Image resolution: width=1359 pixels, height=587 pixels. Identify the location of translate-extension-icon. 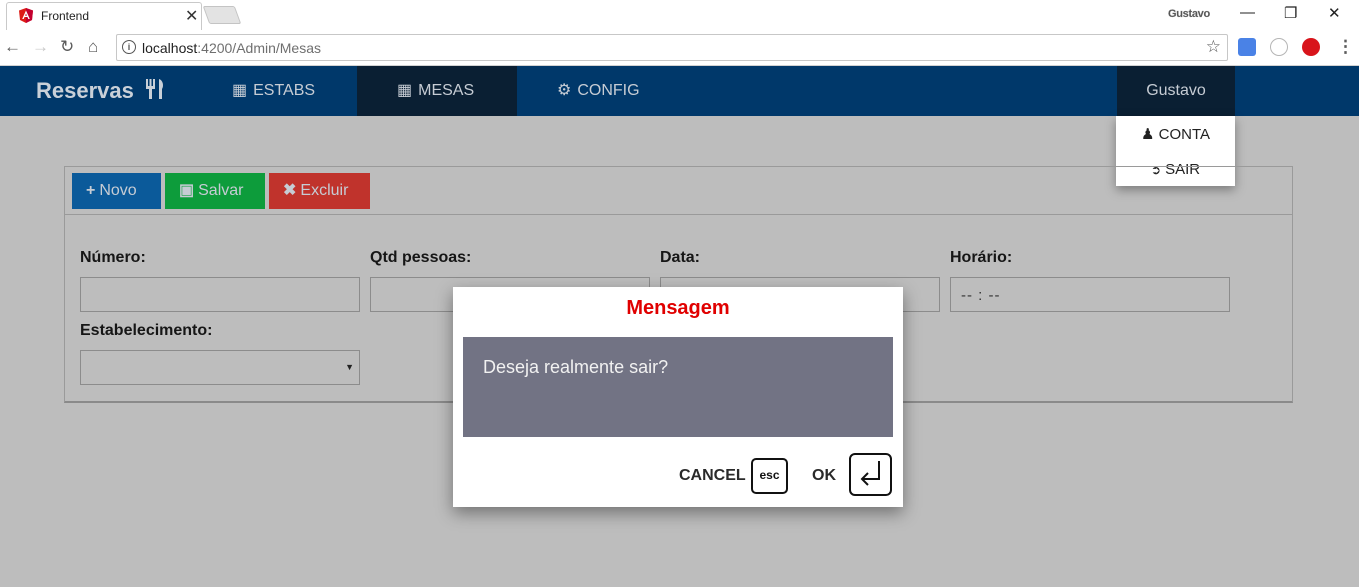
(1247, 47).